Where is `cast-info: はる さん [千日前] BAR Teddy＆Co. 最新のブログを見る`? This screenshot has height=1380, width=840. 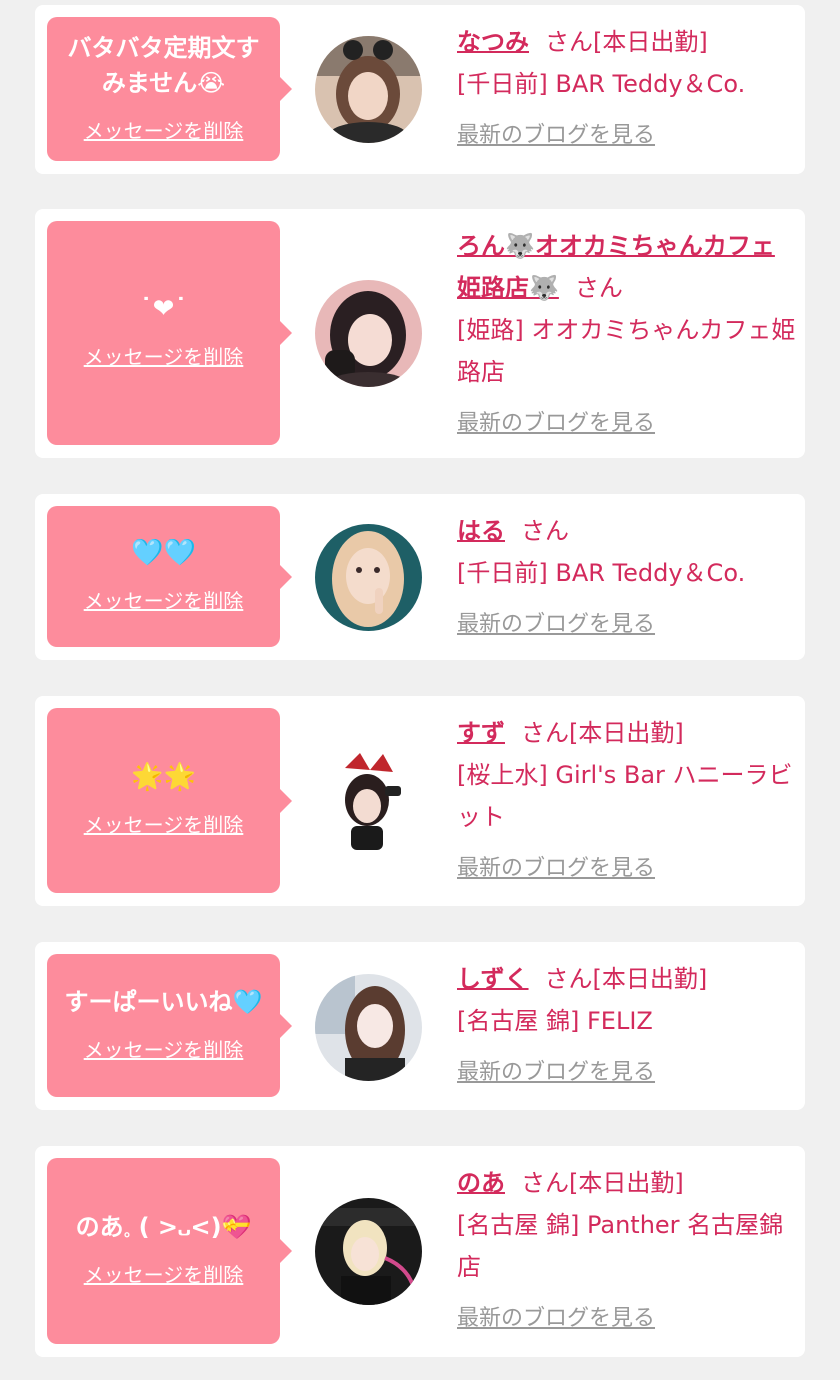 cast-info: はる さん [千日前] BAR Teddy＆Co. 最新のブログを見る is located at coordinates (627, 578).